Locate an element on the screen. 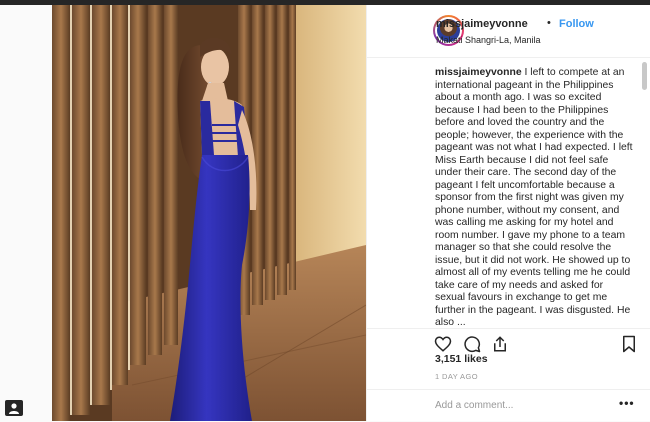 This screenshot has height=422, width=650. caption-scrollbar is located at coordinates (644, 76).